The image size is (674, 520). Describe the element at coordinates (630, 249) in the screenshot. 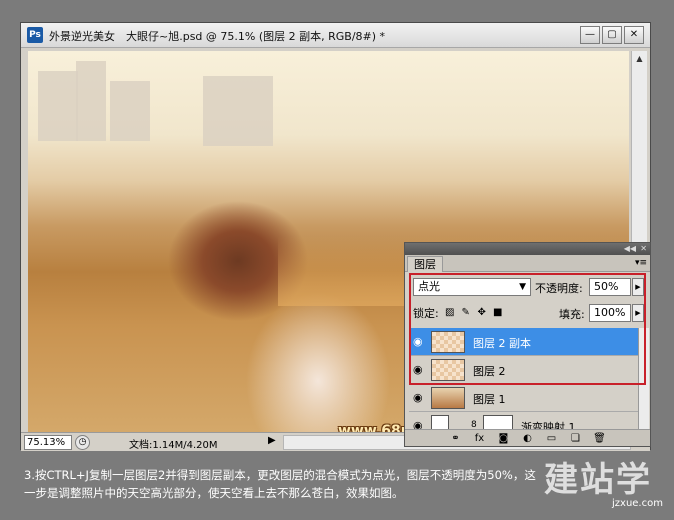

I see `collapse-panel-icon: ◀◀` at that location.